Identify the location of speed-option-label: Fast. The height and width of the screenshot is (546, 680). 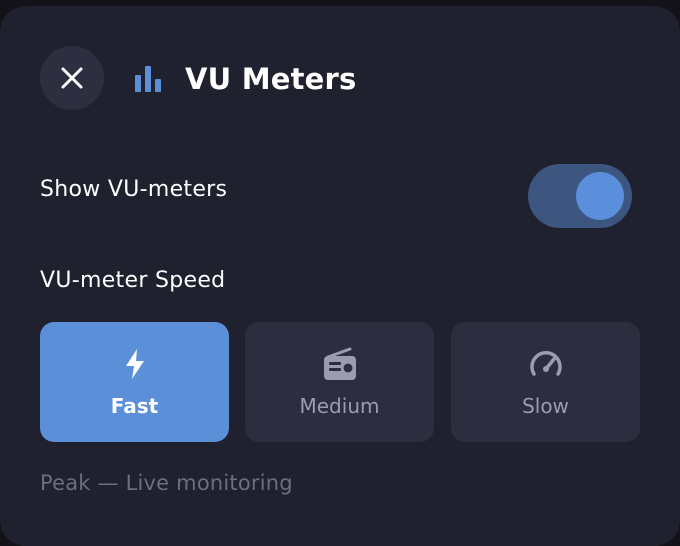
(134, 406).